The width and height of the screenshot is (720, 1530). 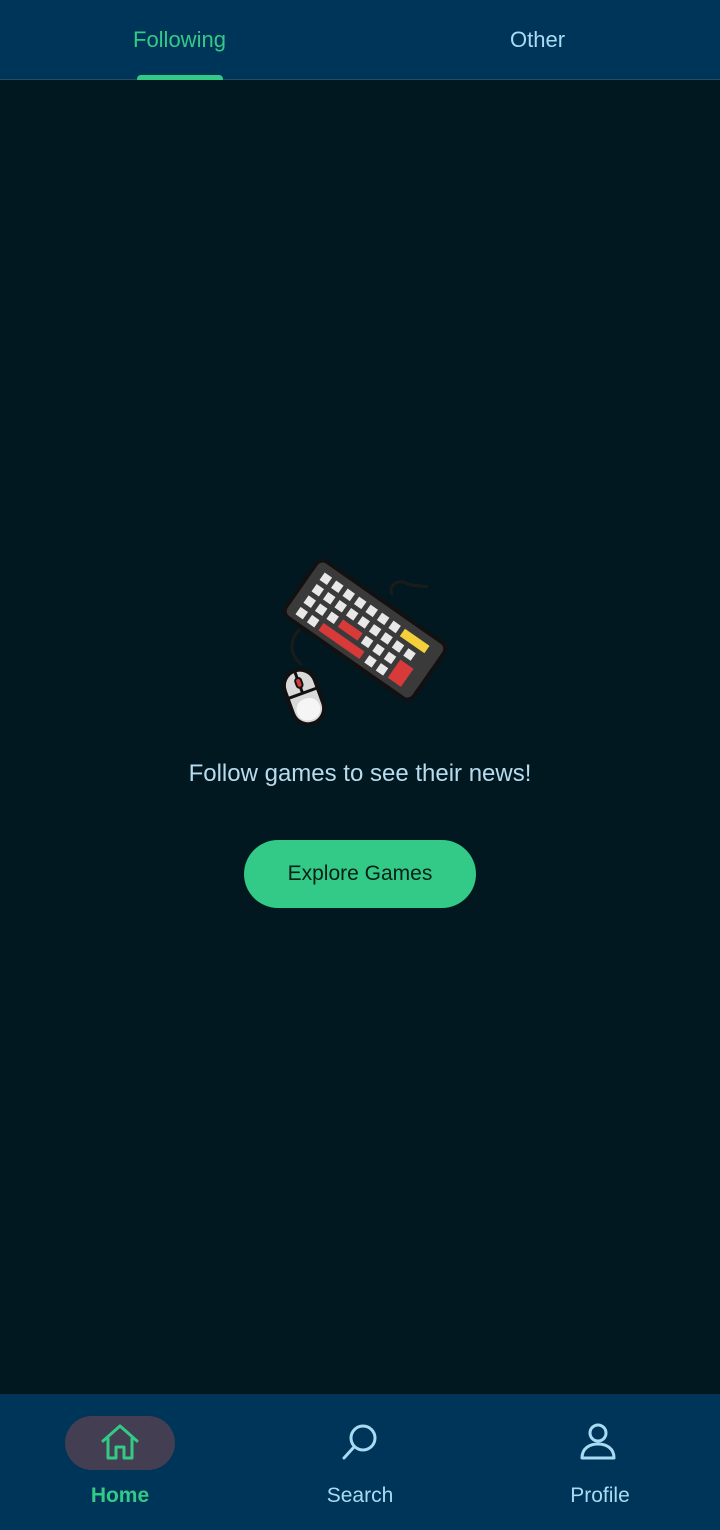 What do you see at coordinates (360, 1495) in the screenshot?
I see `nav-search-label: Search` at bounding box center [360, 1495].